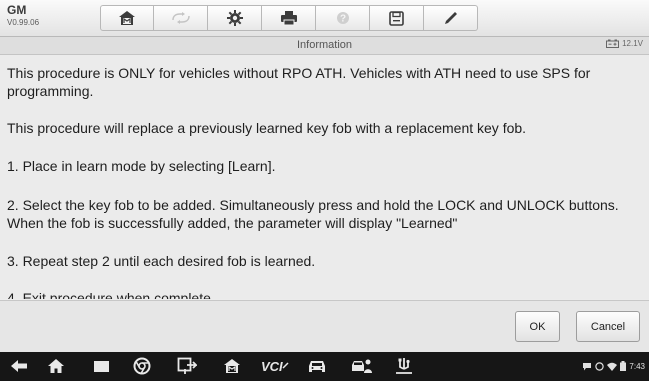 The height and width of the screenshot is (381, 649). I want to click on edit-button, so click(451, 18).